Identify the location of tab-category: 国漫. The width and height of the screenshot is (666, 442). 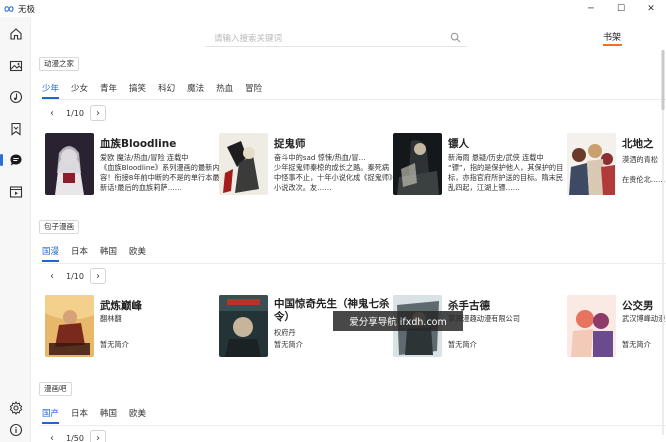
(51, 253).